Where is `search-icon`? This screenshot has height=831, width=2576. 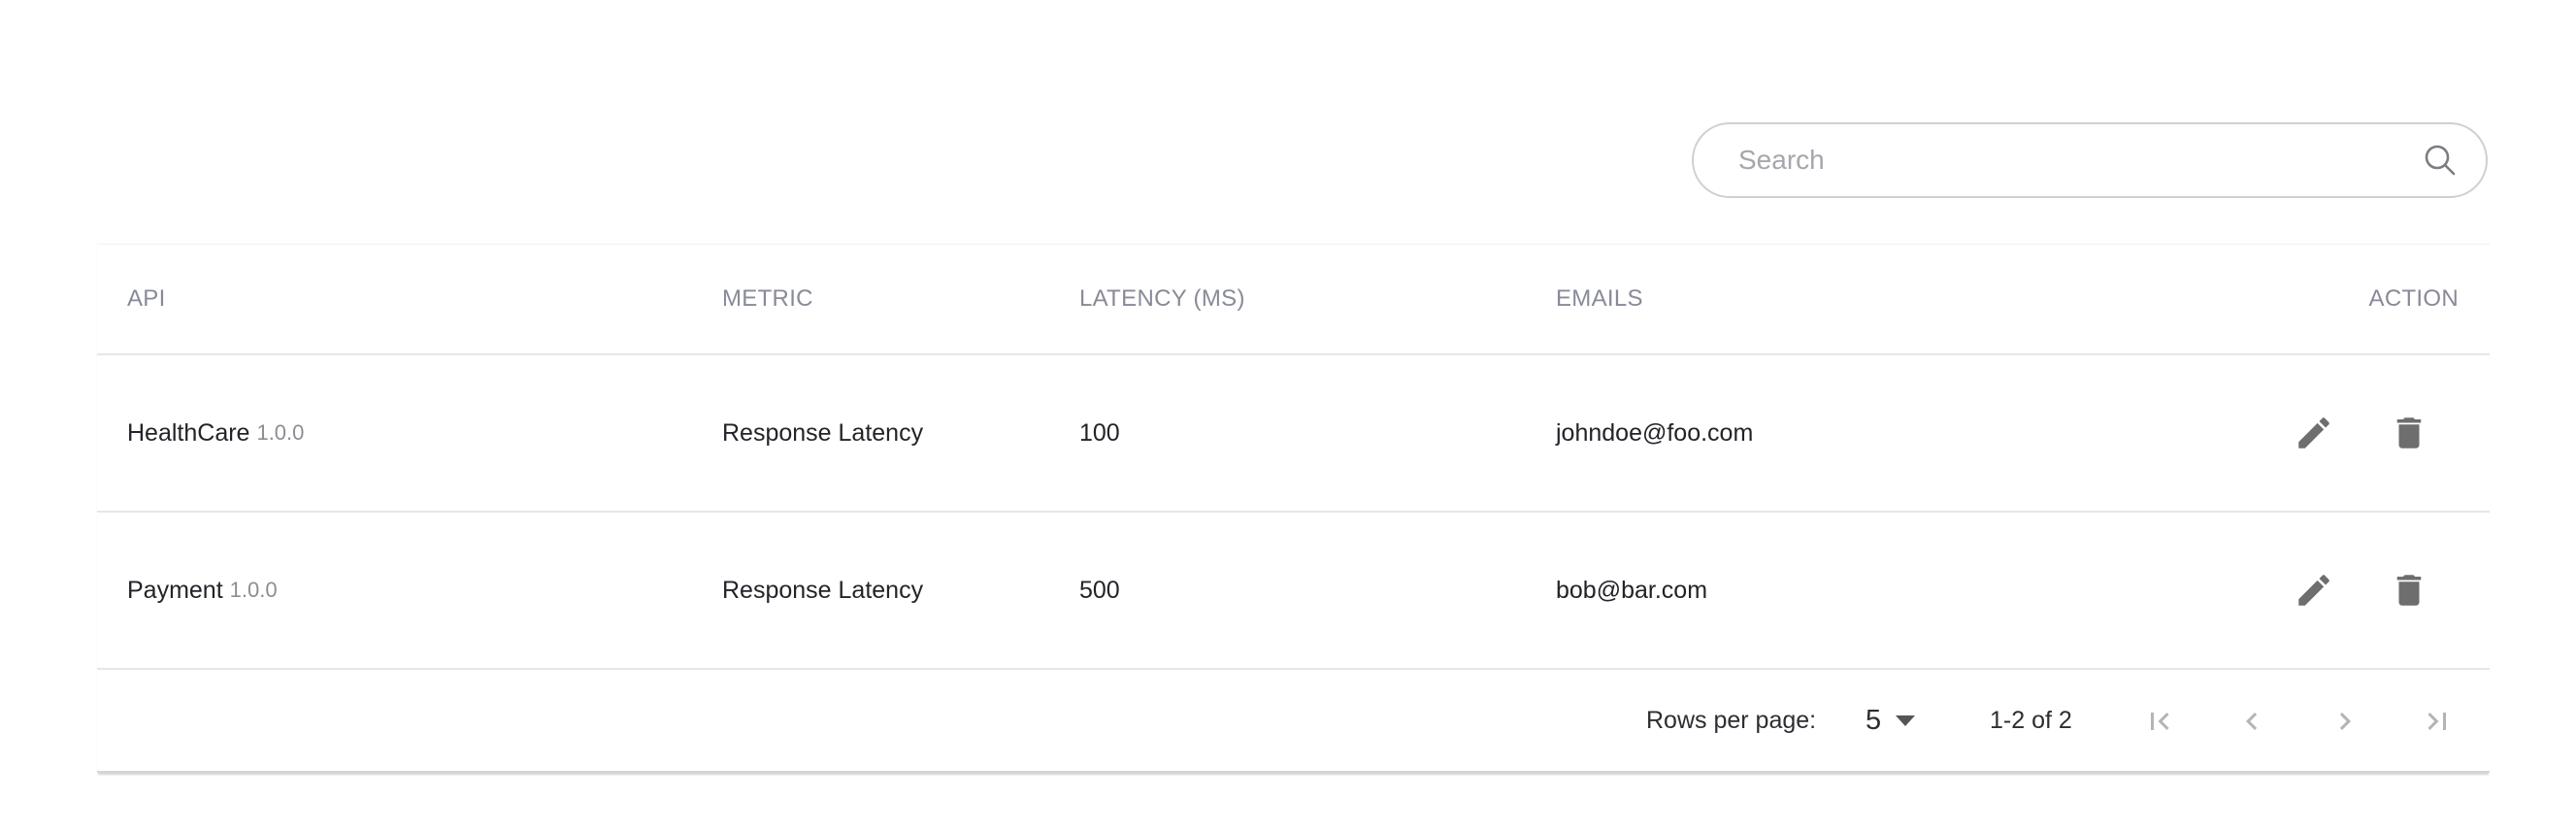
search-icon is located at coordinates (2440, 161).